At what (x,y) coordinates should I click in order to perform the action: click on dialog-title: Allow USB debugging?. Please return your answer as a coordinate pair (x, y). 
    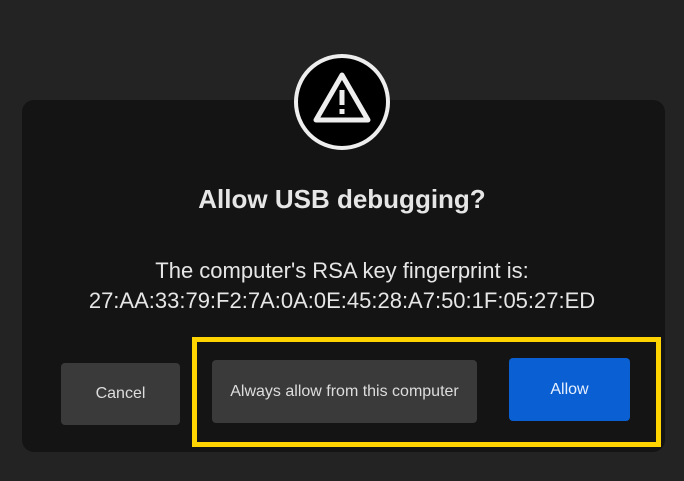
    Looking at the image, I should click on (342, 199).